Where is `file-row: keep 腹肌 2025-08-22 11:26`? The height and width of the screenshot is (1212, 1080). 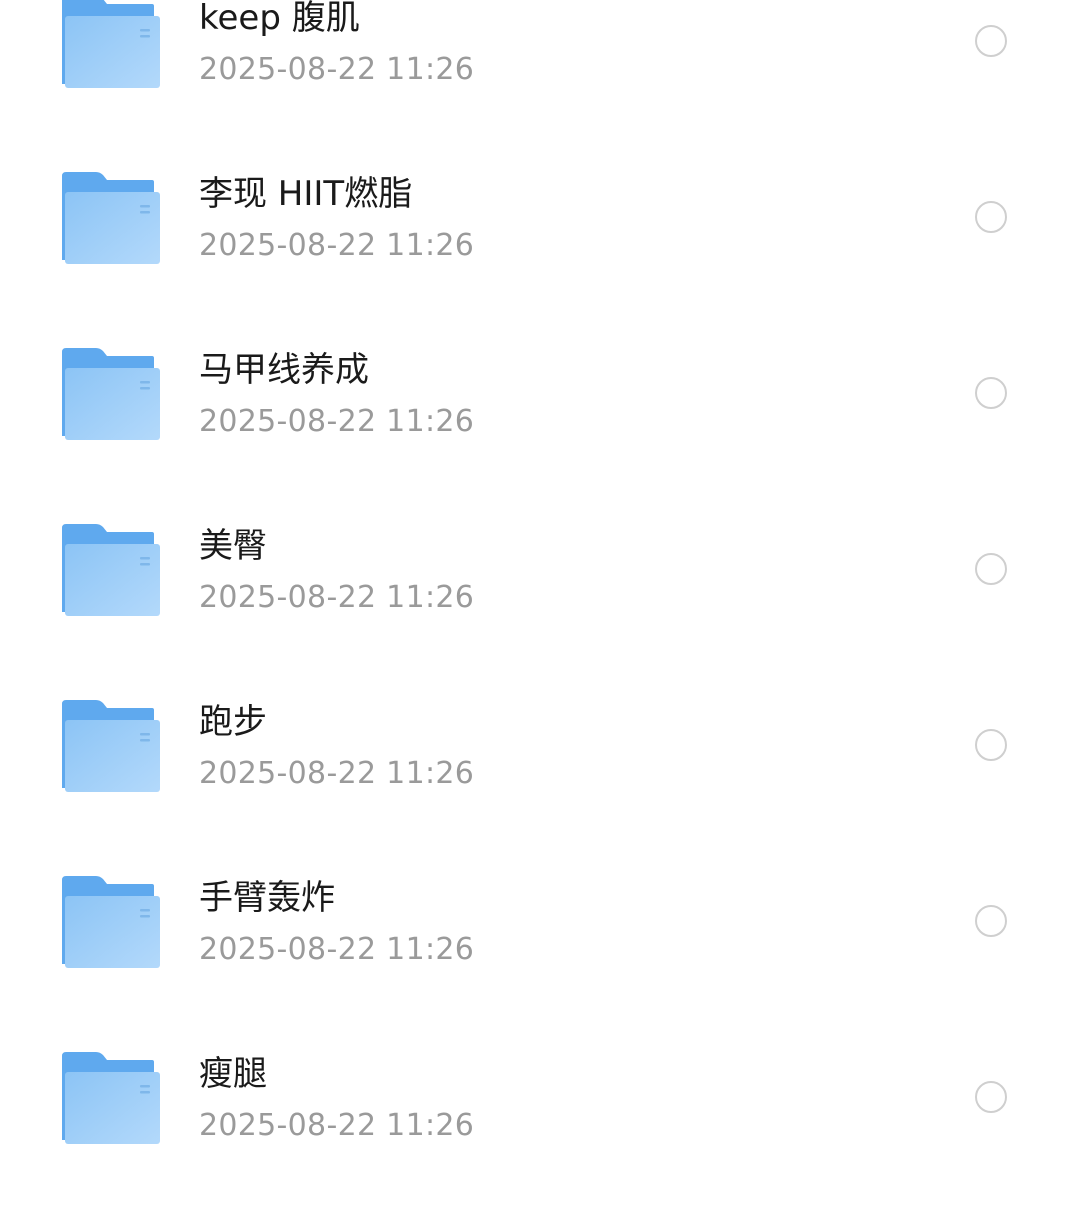 file-row: keep 腹肌 2025-08-22 11:26 is located at coordinates (540, 78).